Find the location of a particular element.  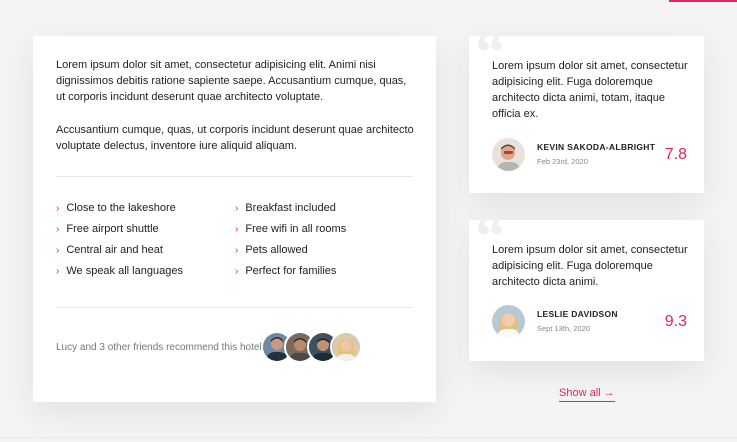

amenity-item: › Free wifi in all rooms is located at coordinates (291, 229).